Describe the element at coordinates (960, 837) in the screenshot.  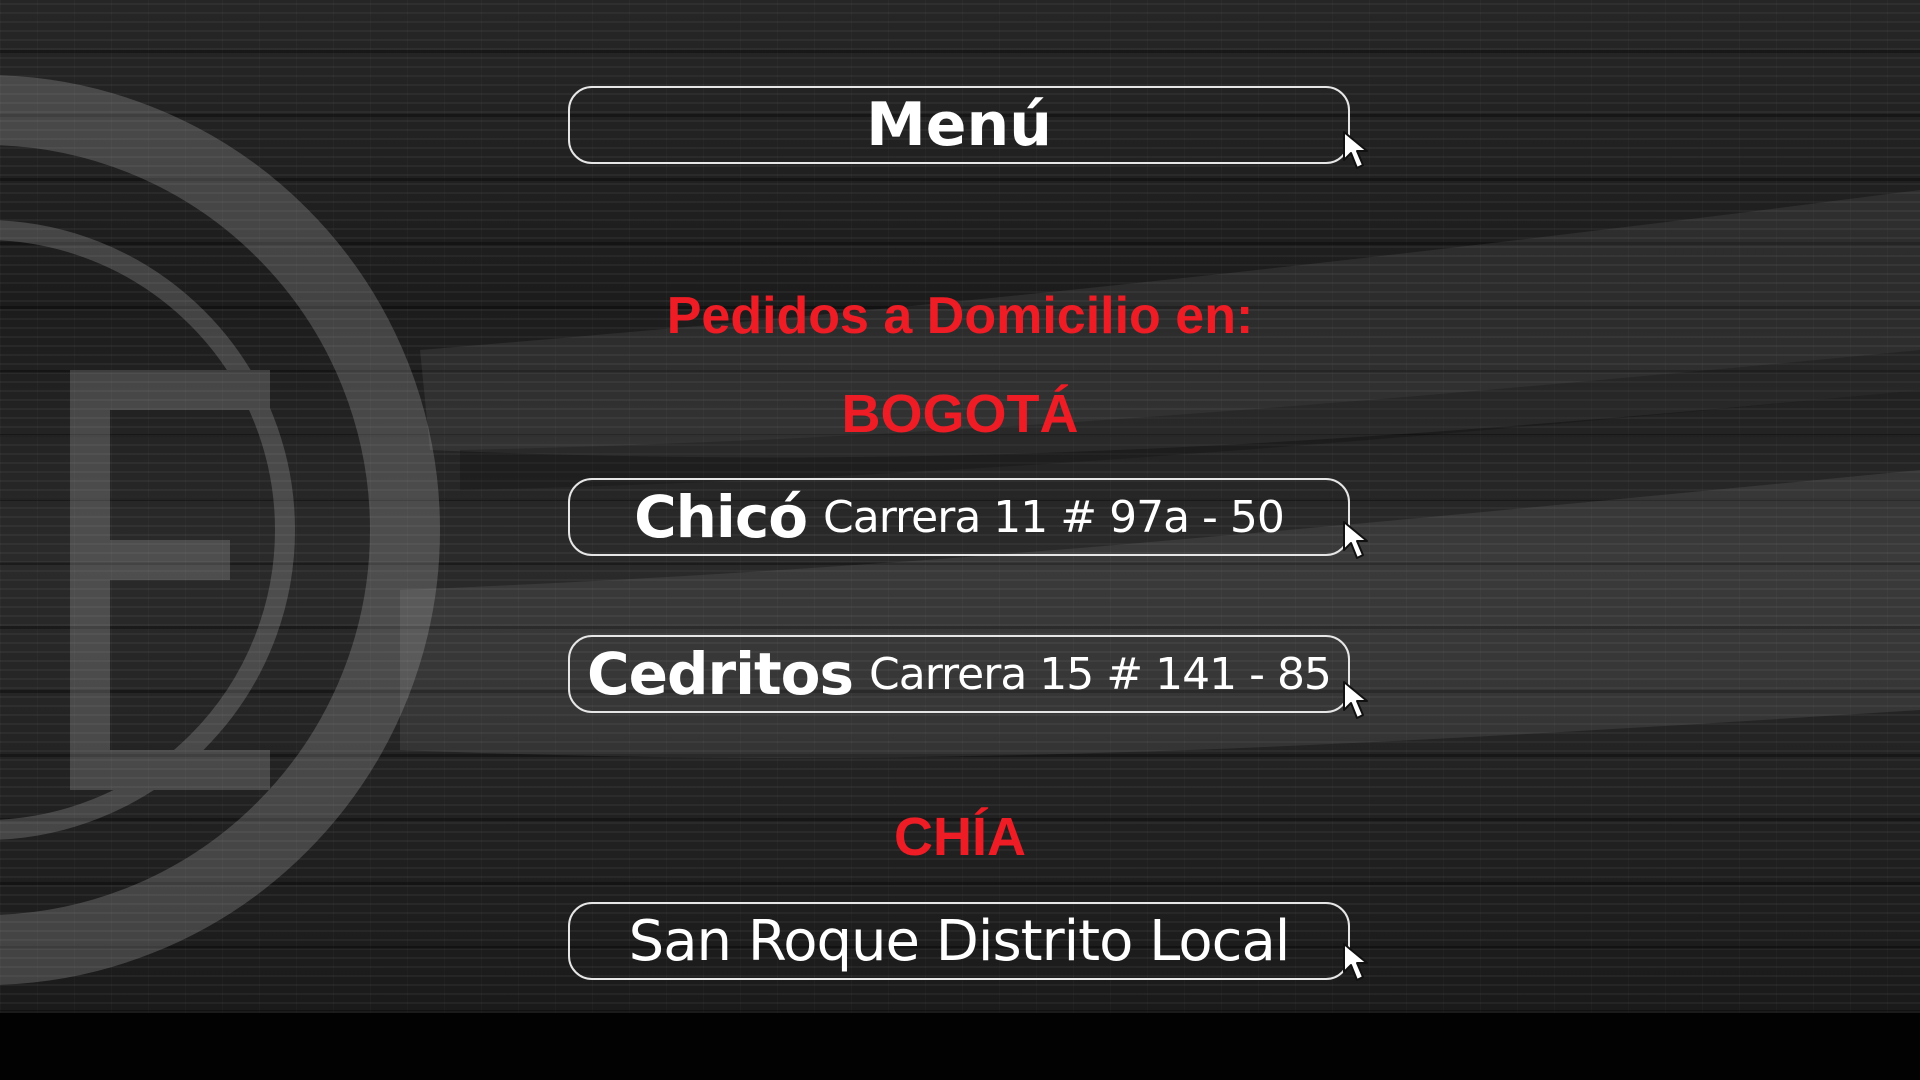
I see `city-chia-heading: CHÍA` at that location.